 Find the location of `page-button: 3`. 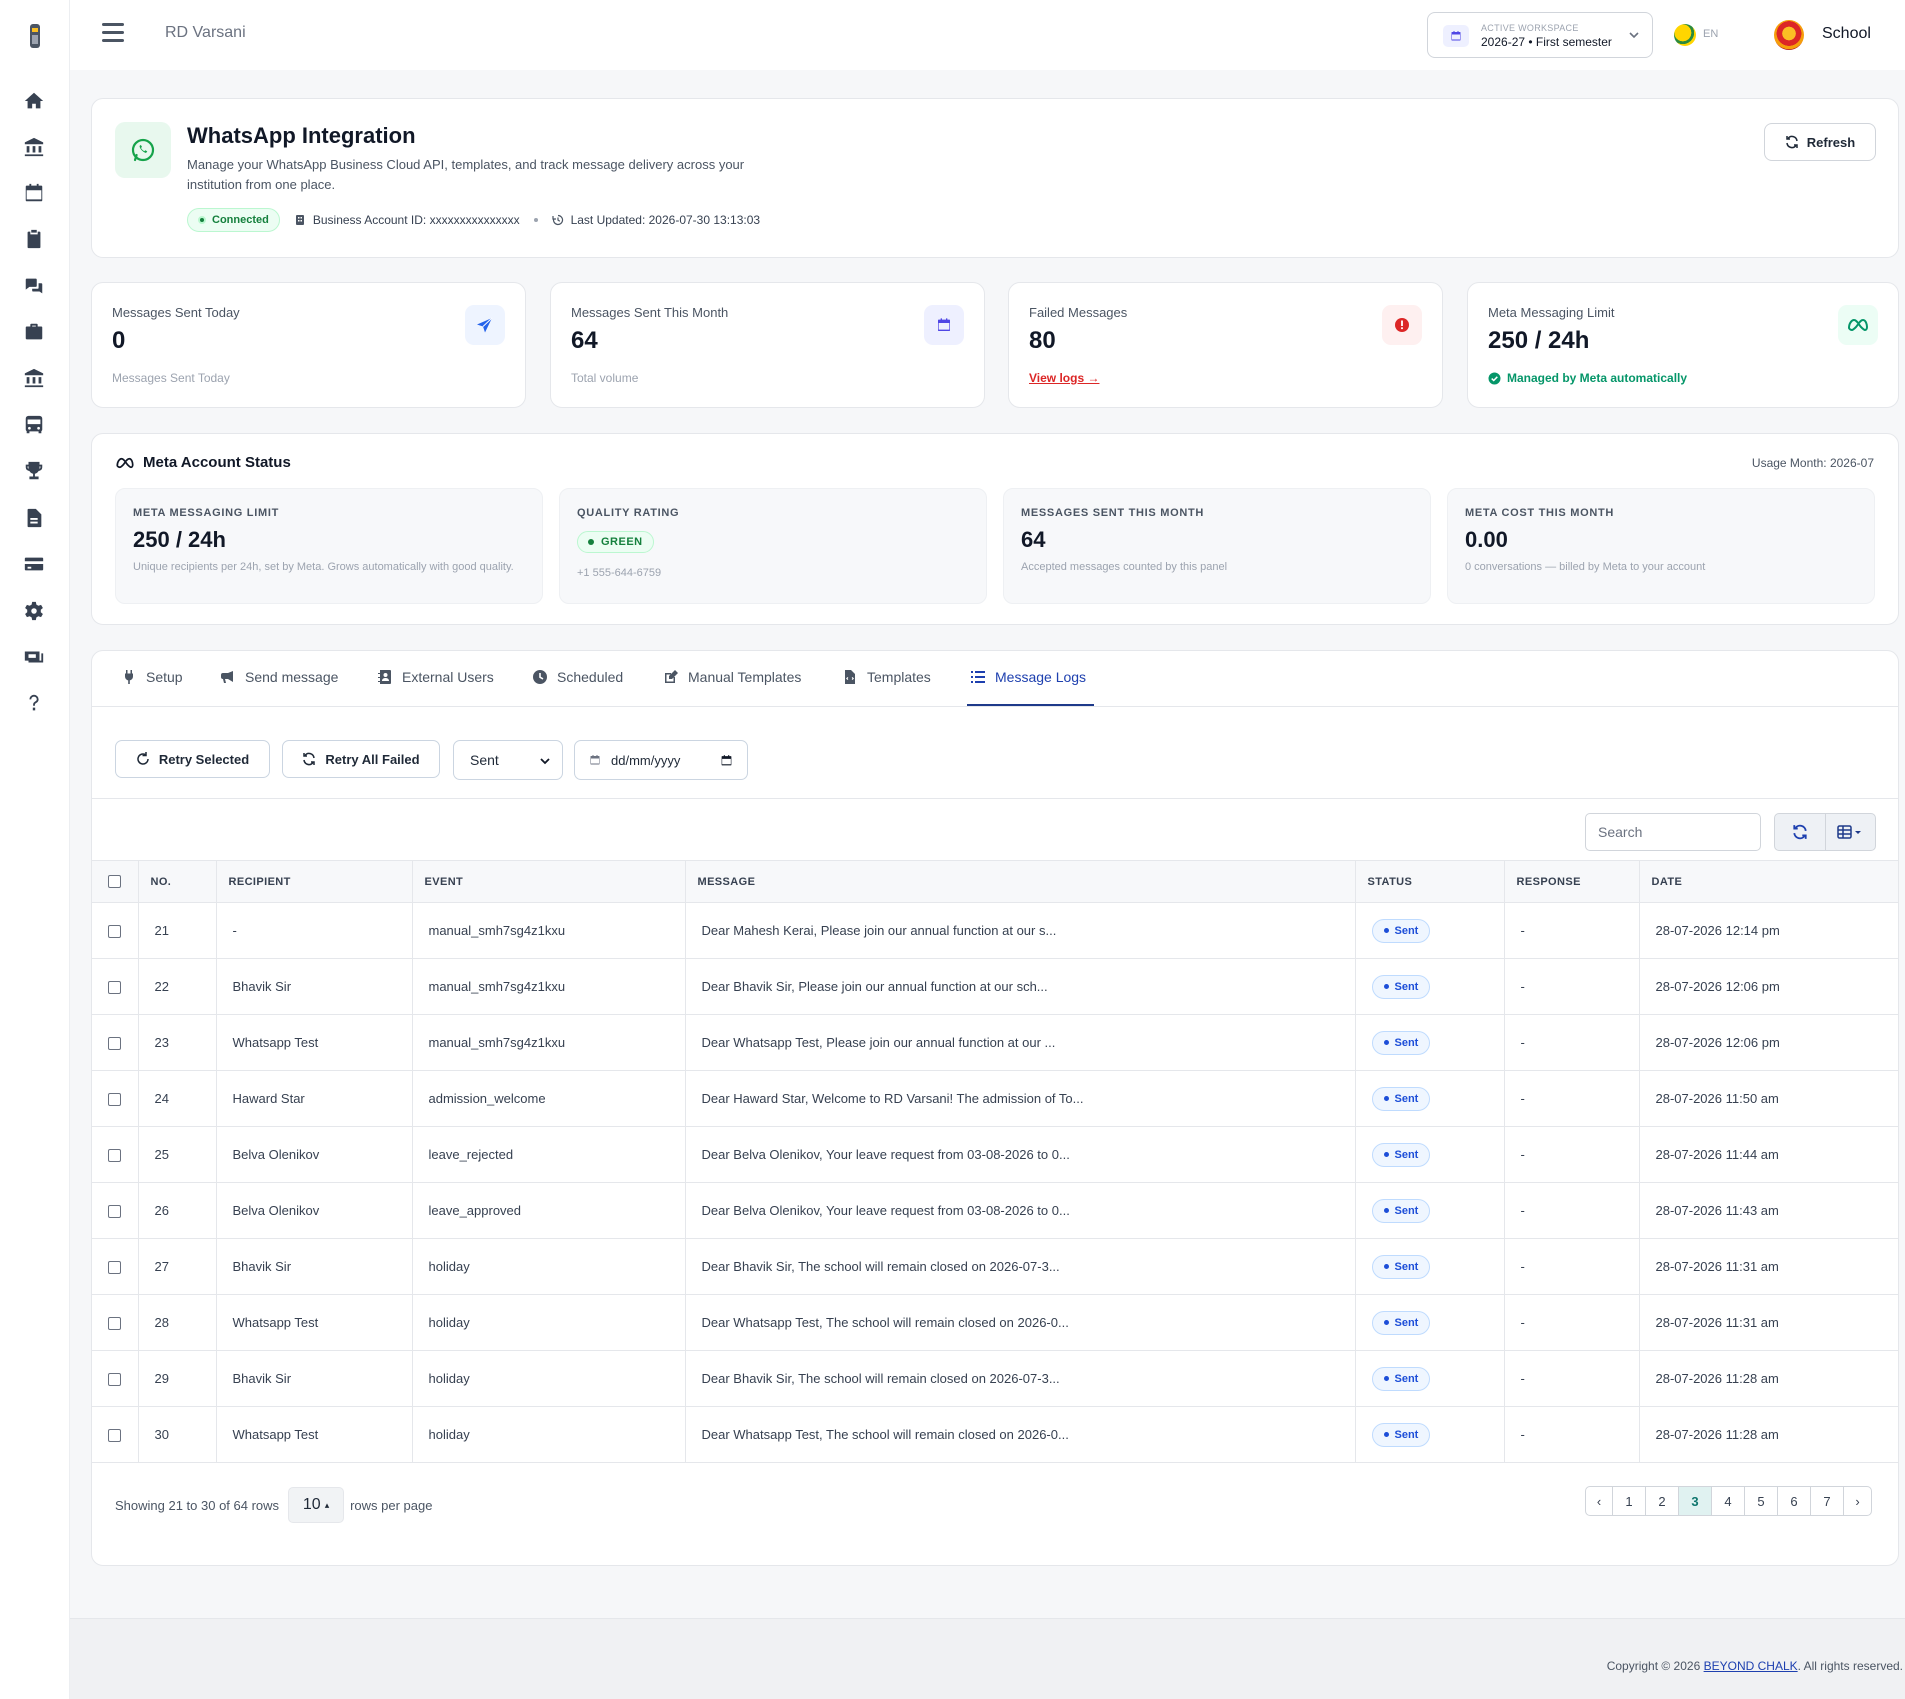

page-button: 3 is located at coordinates (1695, 1501).